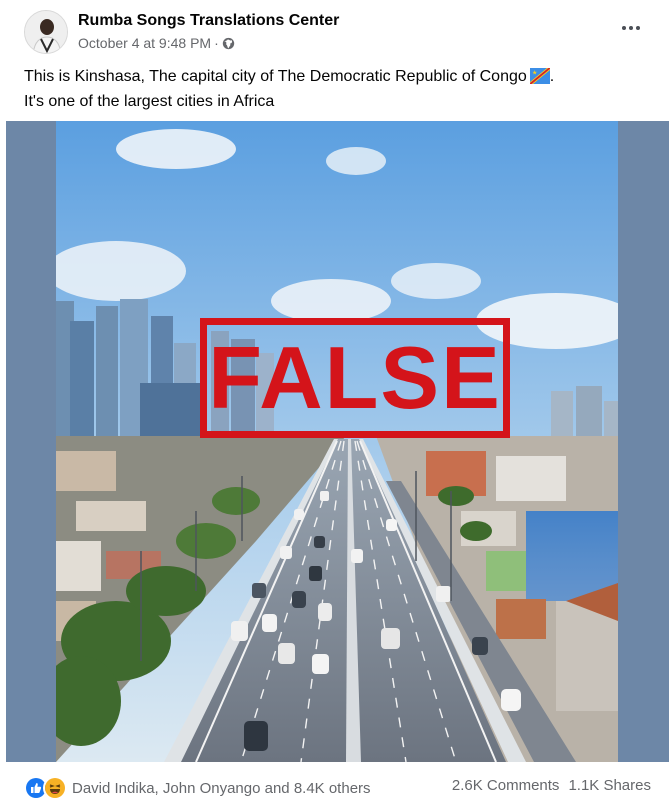  Describe the element at coordinates (539, 79) in the screenshot. I see `dr-congo-flag-icon: ★` at that location.